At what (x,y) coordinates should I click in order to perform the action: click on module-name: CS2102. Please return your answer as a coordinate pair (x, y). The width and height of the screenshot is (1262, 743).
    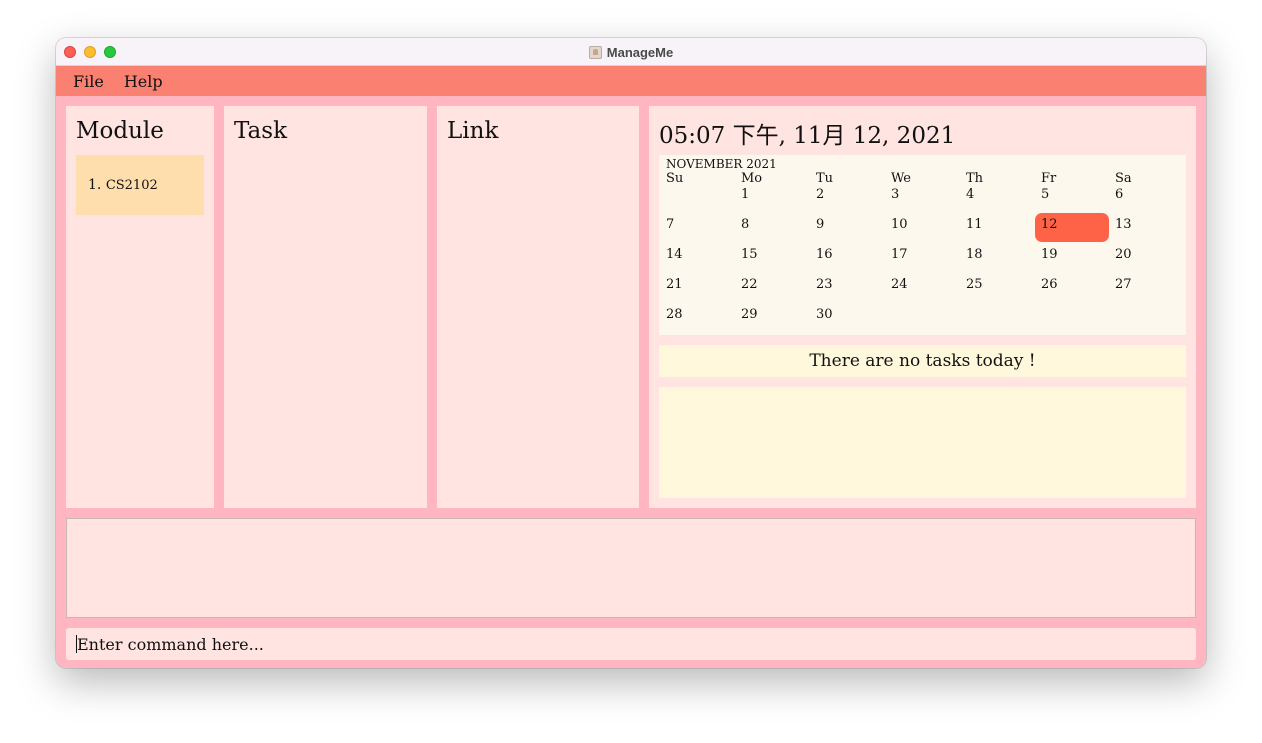
    Looking at the image, I should click on (131, 185).